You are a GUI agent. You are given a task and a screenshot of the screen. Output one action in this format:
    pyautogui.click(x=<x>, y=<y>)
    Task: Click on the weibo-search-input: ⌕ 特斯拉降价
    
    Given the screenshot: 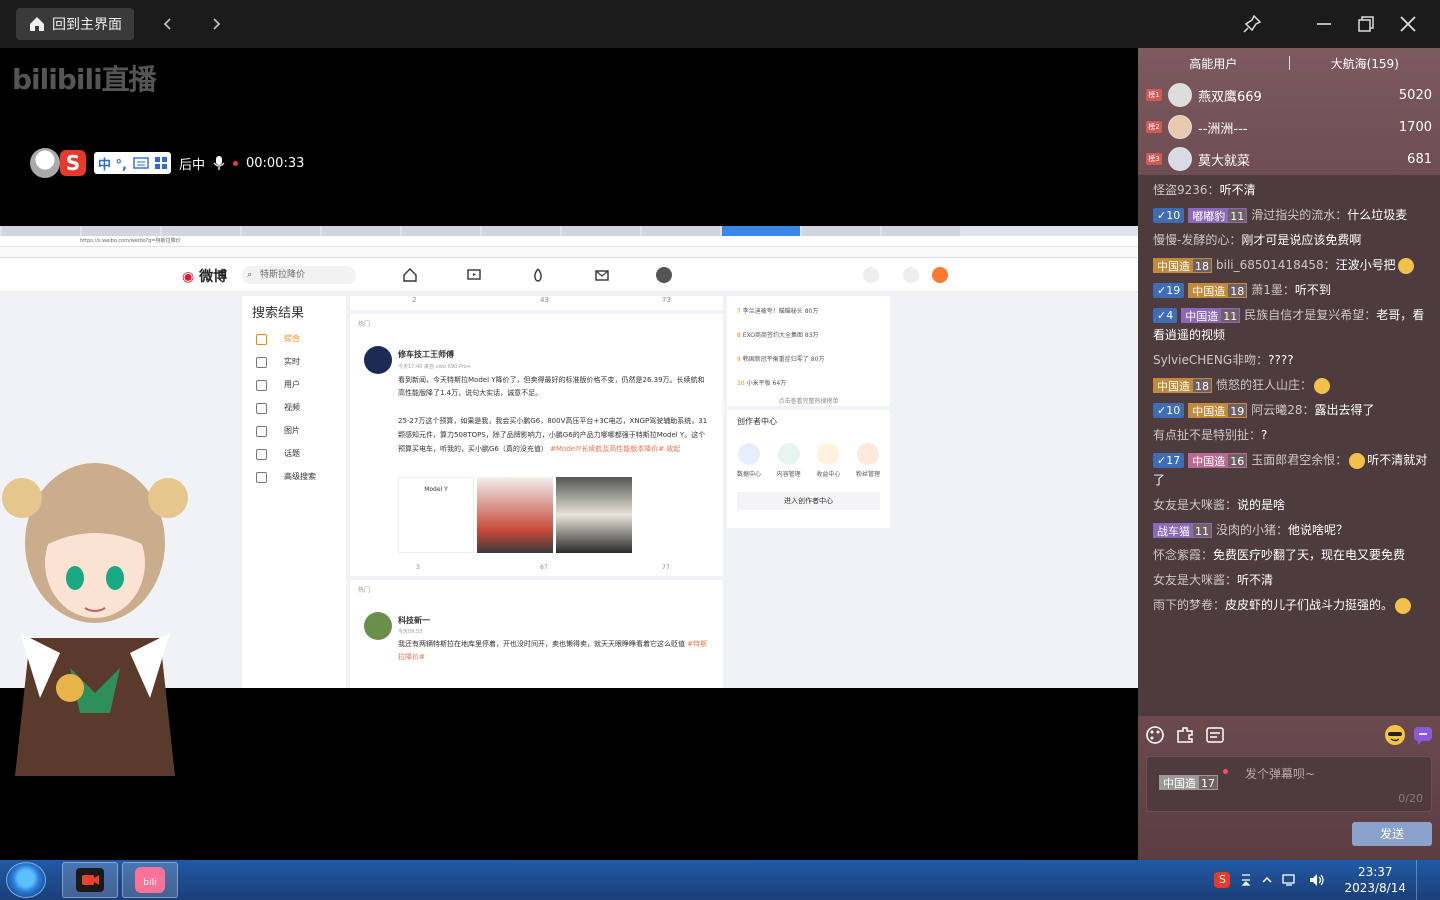 What is the action you would take?
    pyautogui.click(x=299, y=275)
    